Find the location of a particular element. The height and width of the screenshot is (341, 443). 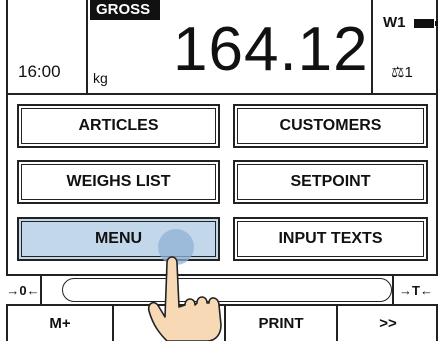

scale-indicator: ⚖1 is located at coordinates (402, 72).